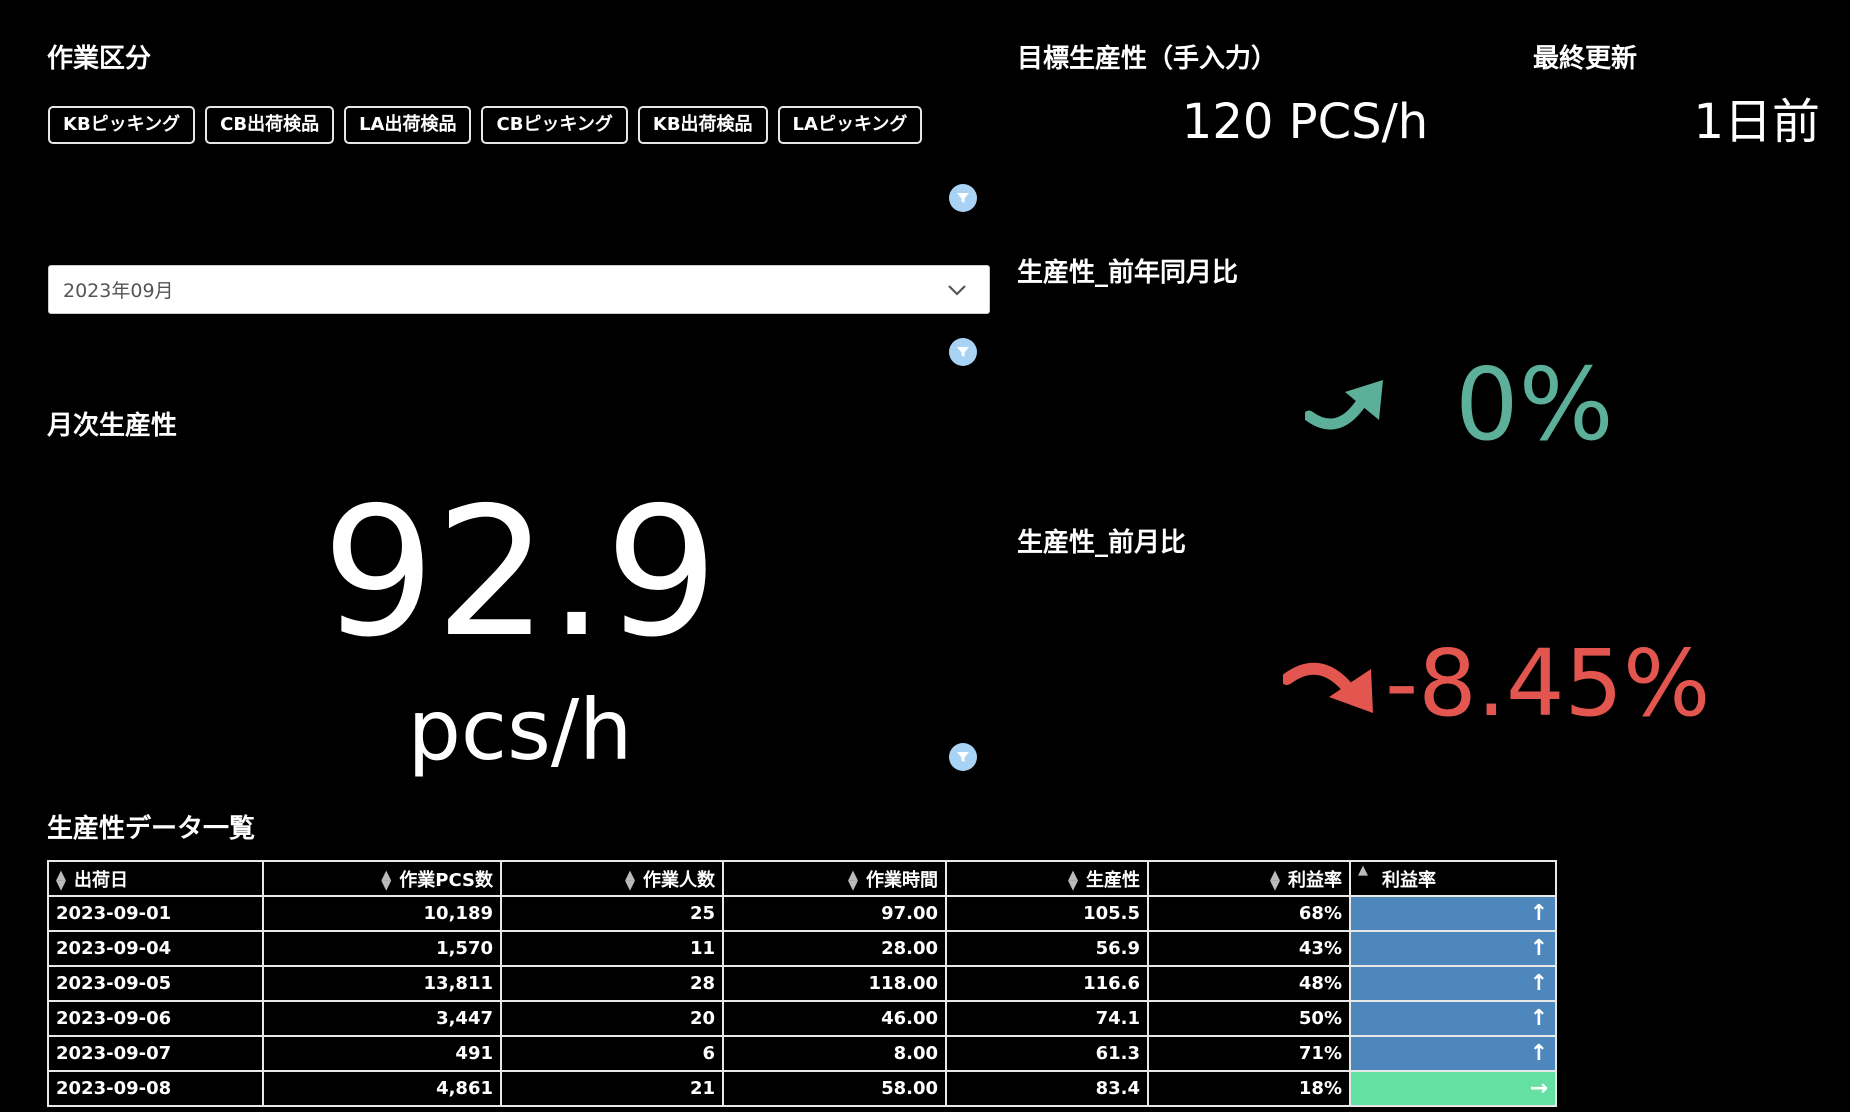 The height and width of the screenshot is (1112, 1850). I want to click on chip-la-shipping-inspection: LA出荷検品, so click(408, 125).